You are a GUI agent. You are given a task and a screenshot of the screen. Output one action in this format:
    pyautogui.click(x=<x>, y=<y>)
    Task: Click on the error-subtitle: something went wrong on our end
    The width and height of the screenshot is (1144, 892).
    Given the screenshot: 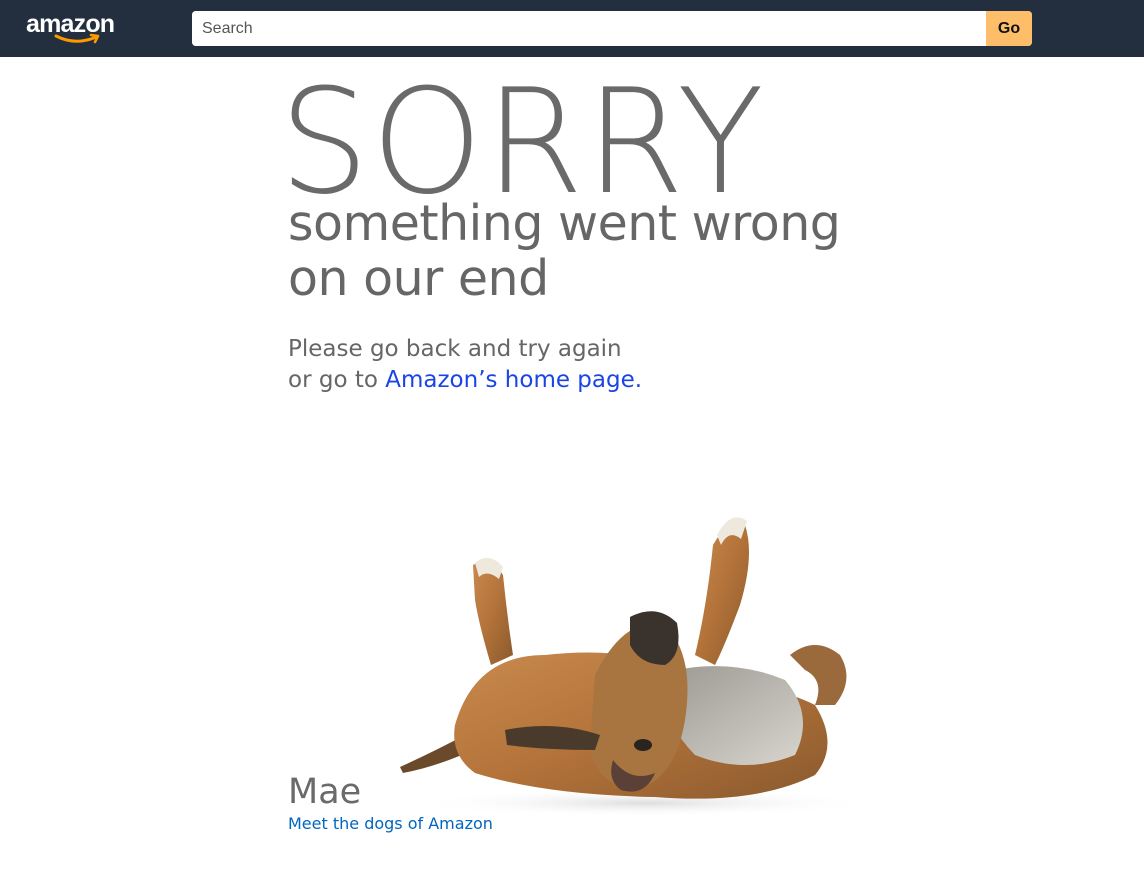 What is the action you would take?
    pyautogui.click(x=588, y=251)
    